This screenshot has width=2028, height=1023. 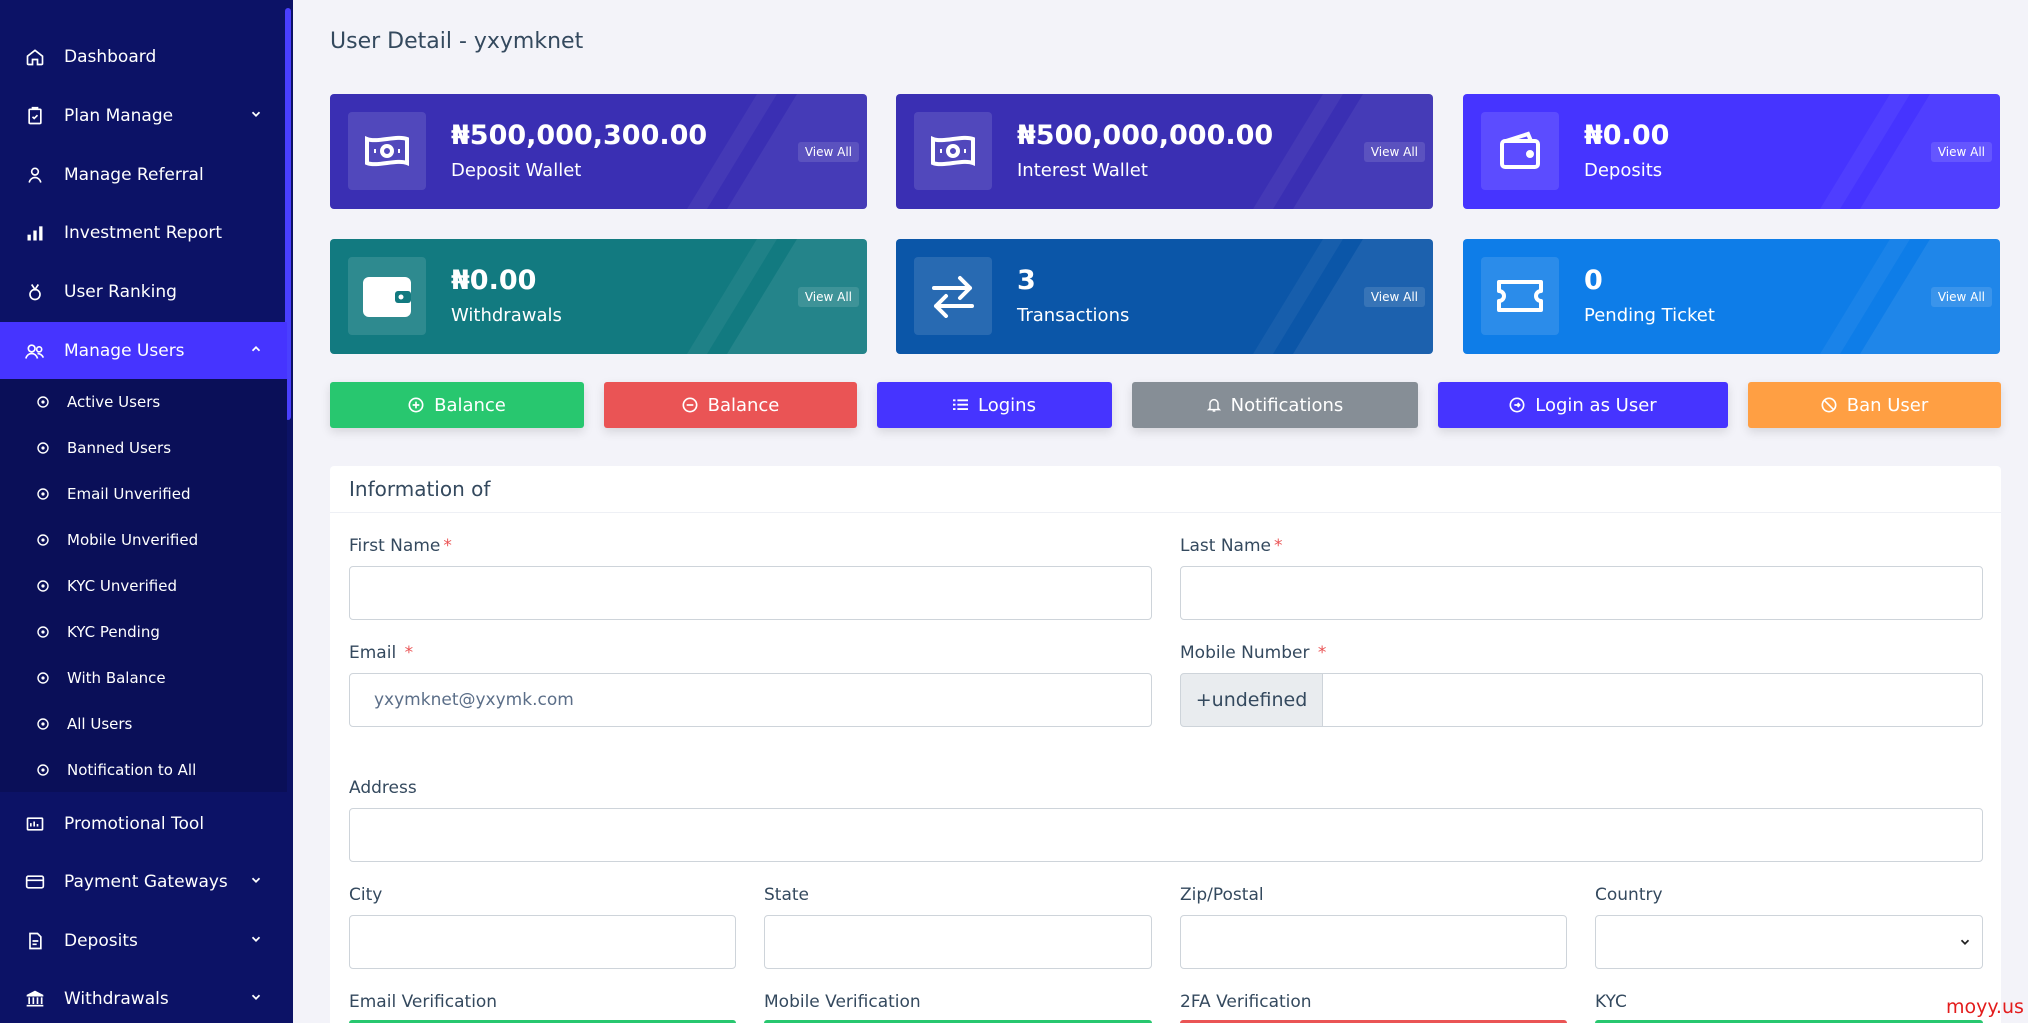 I want to click on widget-deposits: ₦0.00 Deposits View All, so click(x=1731, y=151).